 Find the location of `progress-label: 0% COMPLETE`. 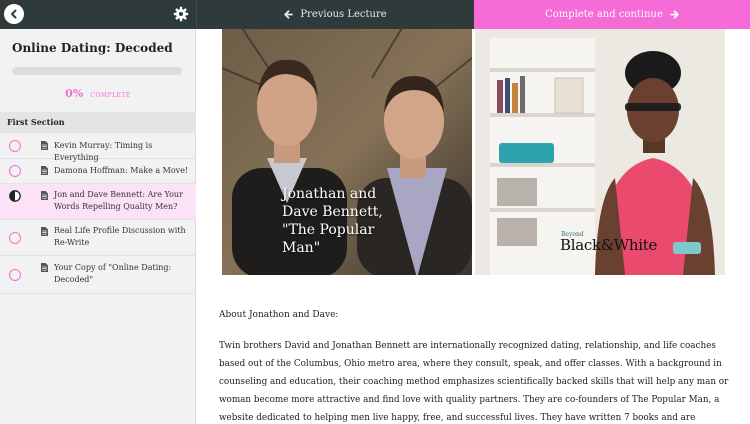

progress-label: 0% COMPLETE is located at coordinates (98, 91).